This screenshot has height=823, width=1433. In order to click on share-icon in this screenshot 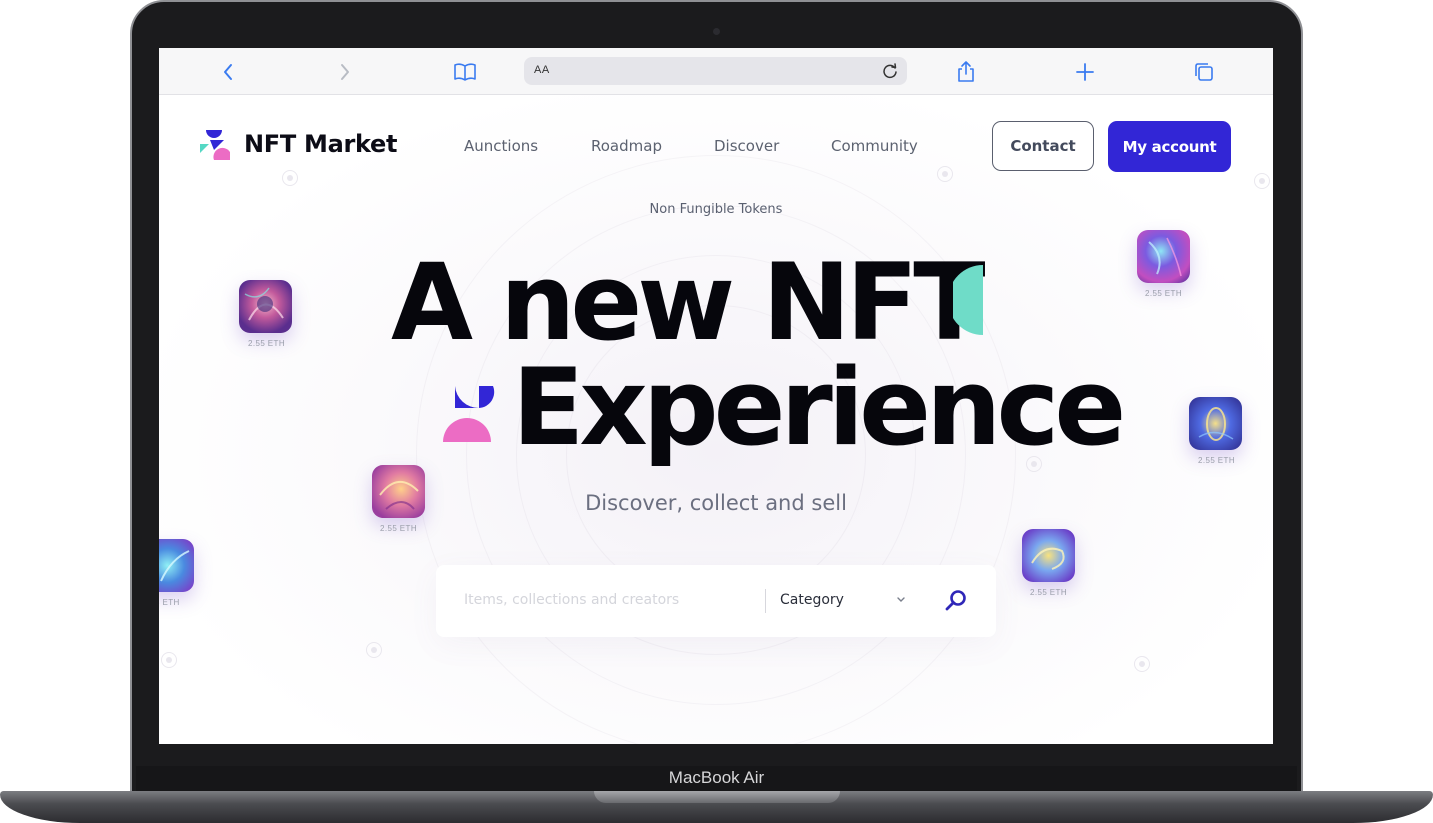, I will do `click(966, 72)`.